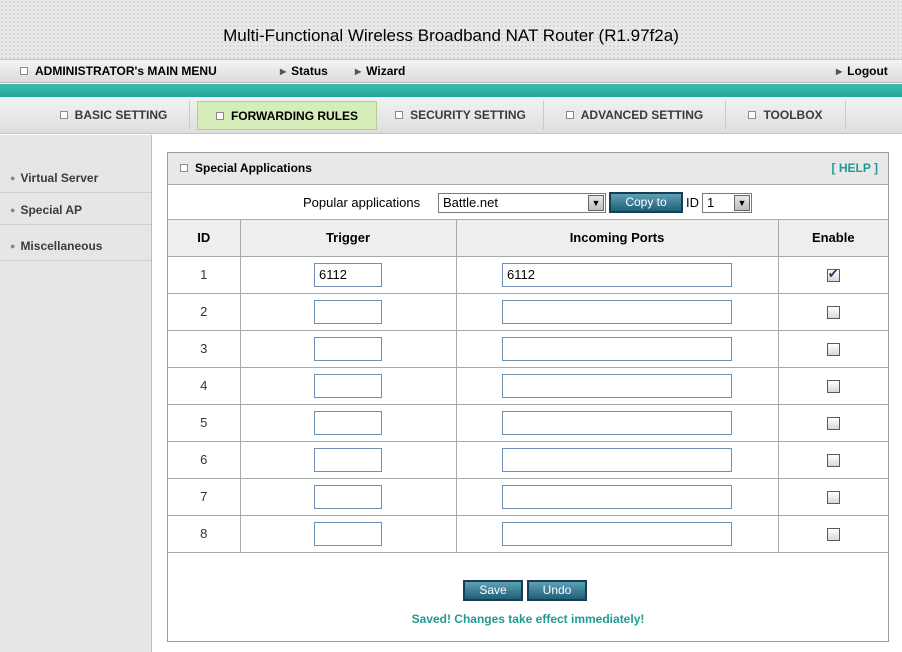  Describe the element at coordinates (204, 422) in the screenshot. I see `row-id: 5` at that location.